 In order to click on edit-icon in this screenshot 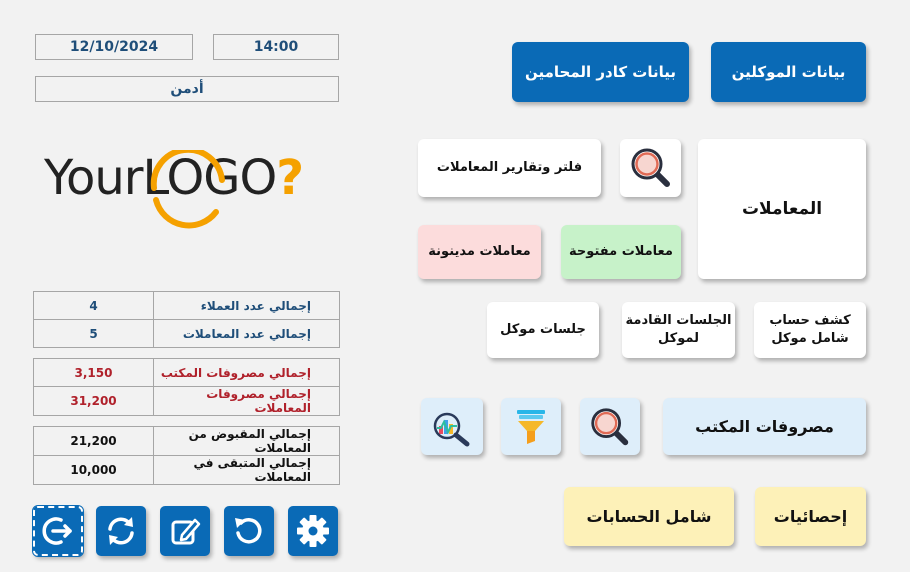, I will do `click(186, 531)`.